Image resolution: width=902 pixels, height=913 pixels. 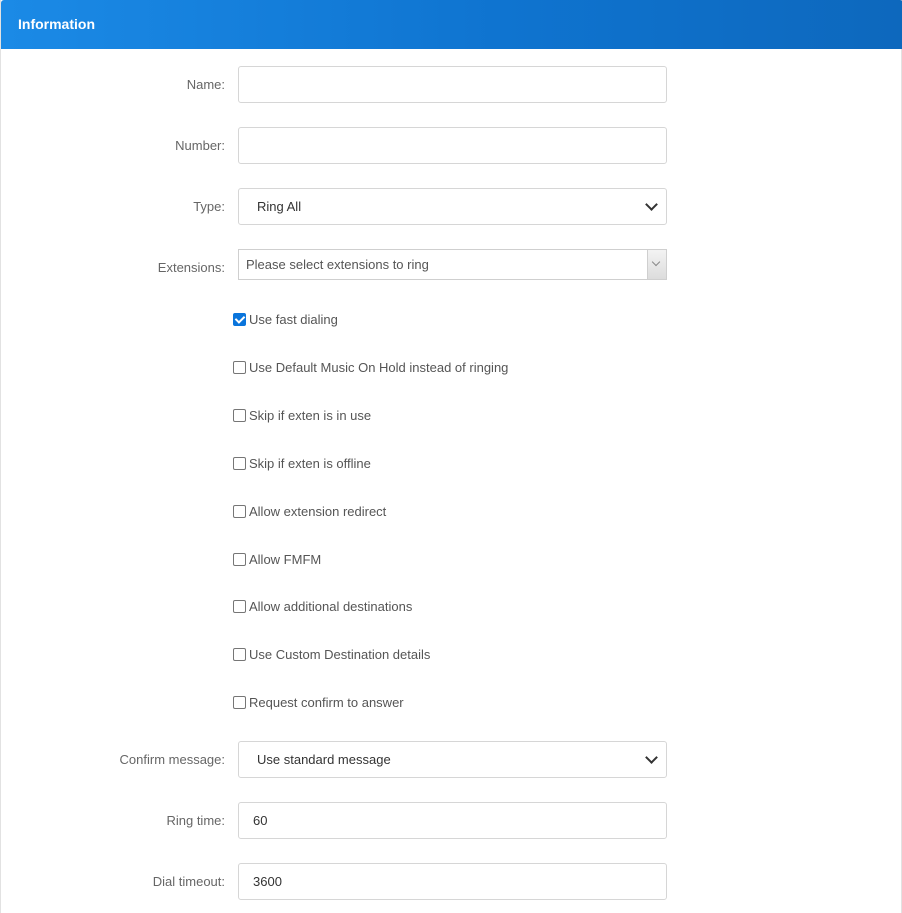 What do you see at coordinates (337, 264) in the screenshot?
I see `extensions-placeholder: Please select extensions to ring` at bounding box center [337, 264].